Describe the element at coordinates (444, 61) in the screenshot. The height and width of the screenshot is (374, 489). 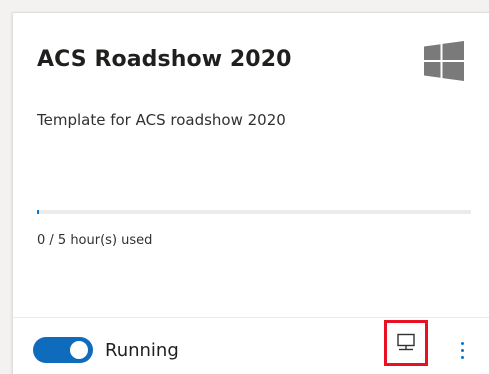
I see `windows-logo-icon` at that location.